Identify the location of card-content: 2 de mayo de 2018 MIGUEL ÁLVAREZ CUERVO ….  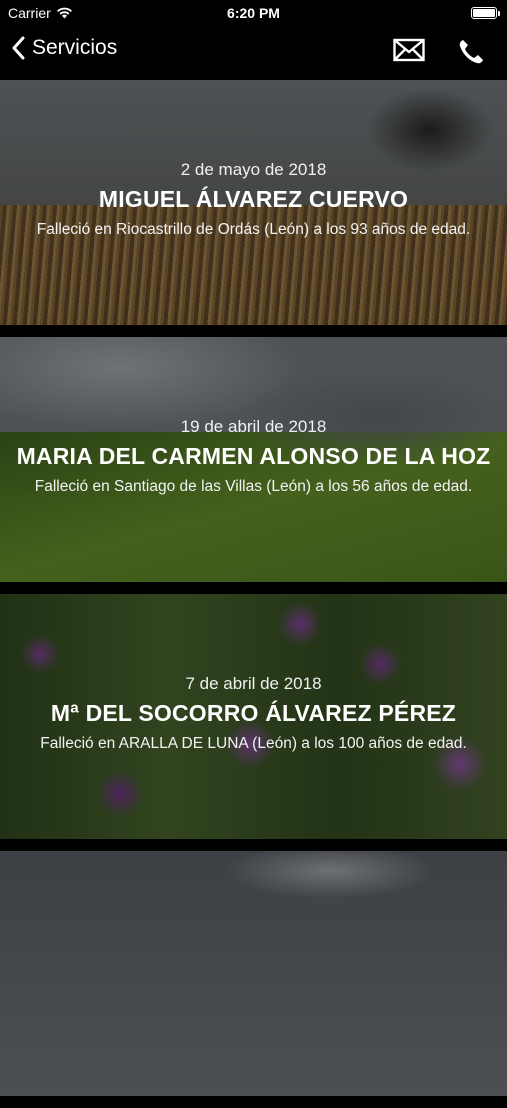
(253, 199).